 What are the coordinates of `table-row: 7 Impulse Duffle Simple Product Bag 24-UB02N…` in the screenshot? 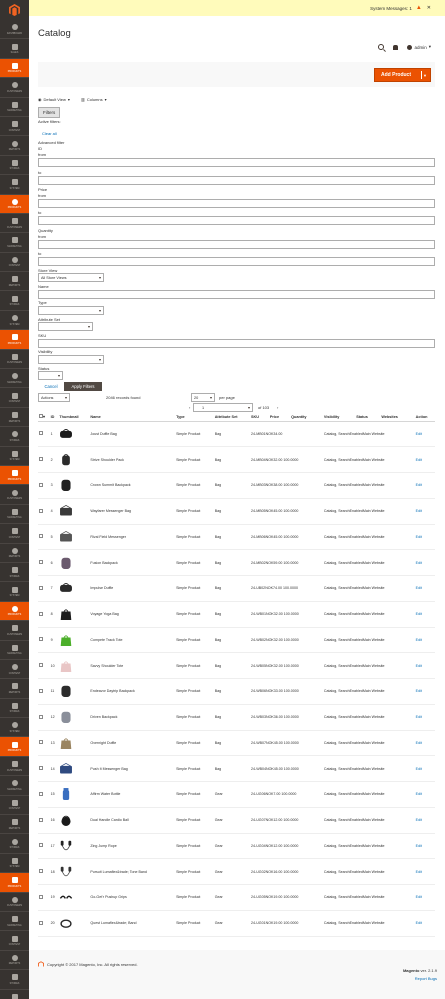 It's located at (236, 588).